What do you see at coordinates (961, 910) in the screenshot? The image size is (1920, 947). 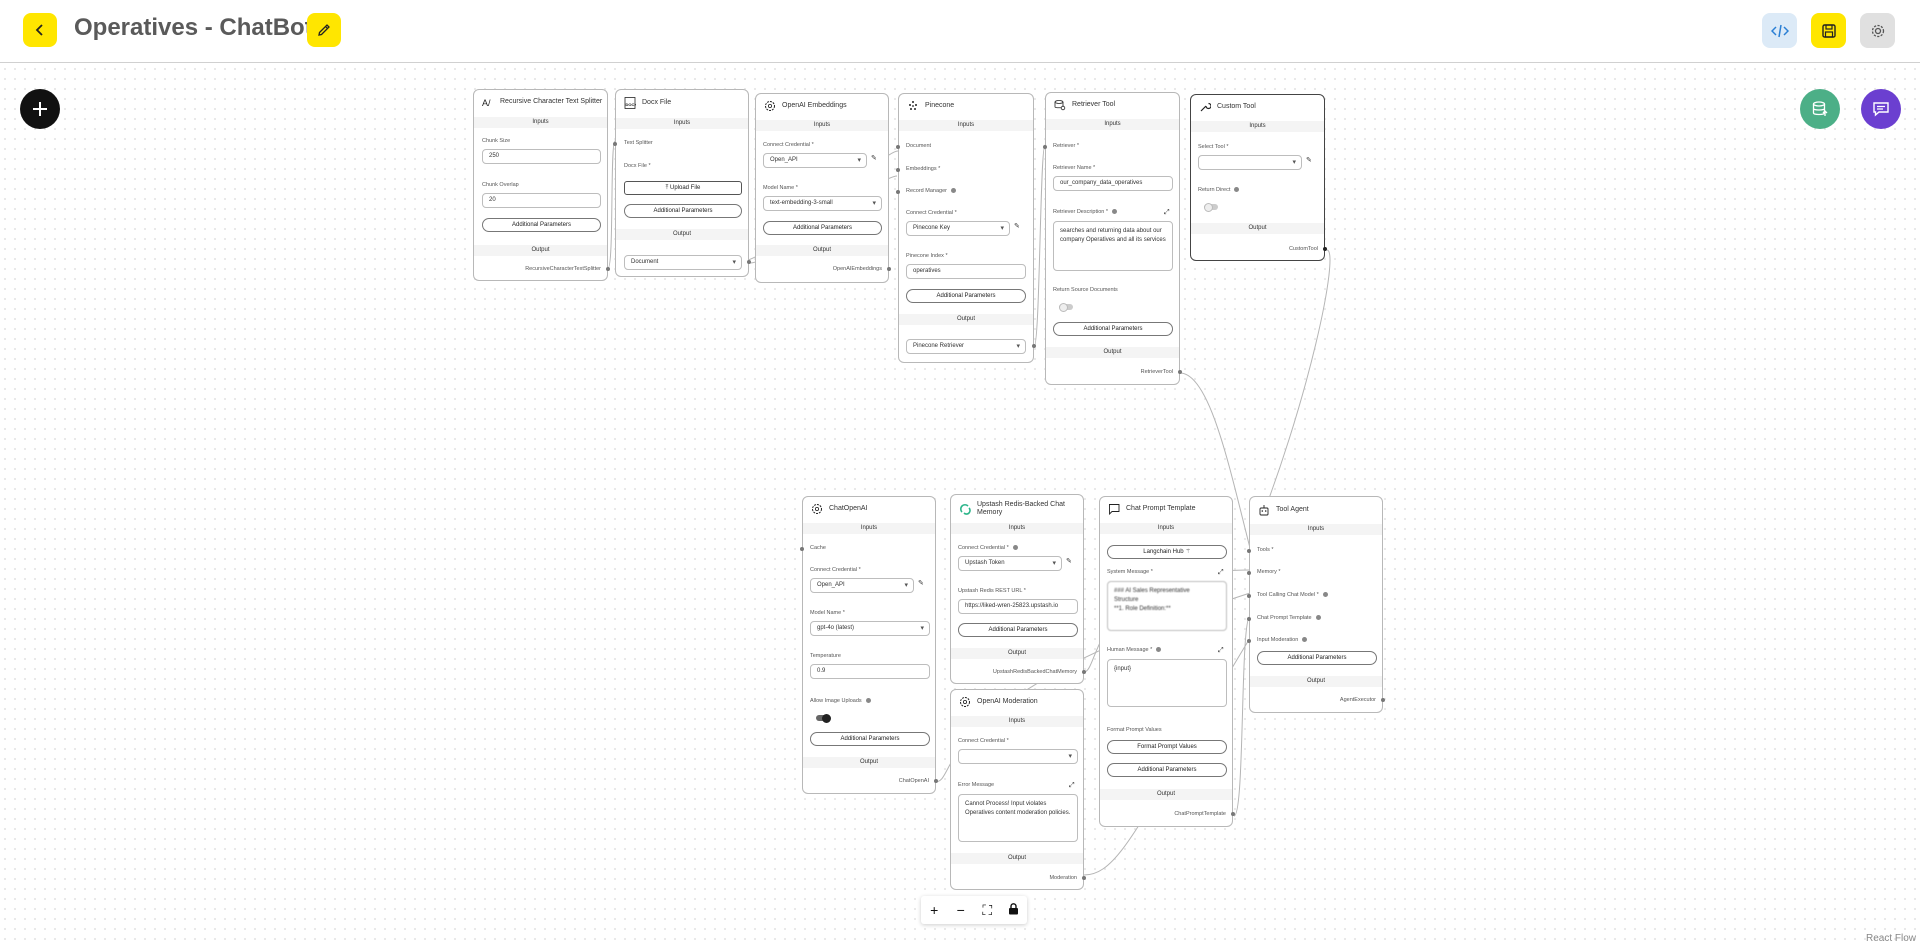 I see `zoom-out-button: −` at bounding box center [961, 910].